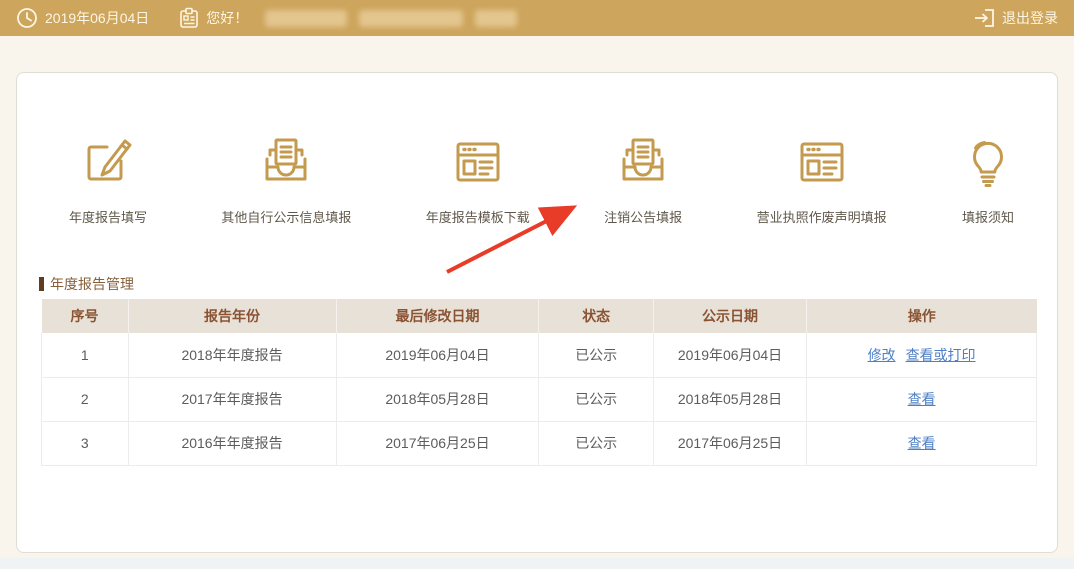 The height and width of the screenshot is (569, 1074). What do you see at coordinates (438, 355) in the screenshot?
I see `cell-last-modified: 2019年06月04日` at bounding box center [438, 355].